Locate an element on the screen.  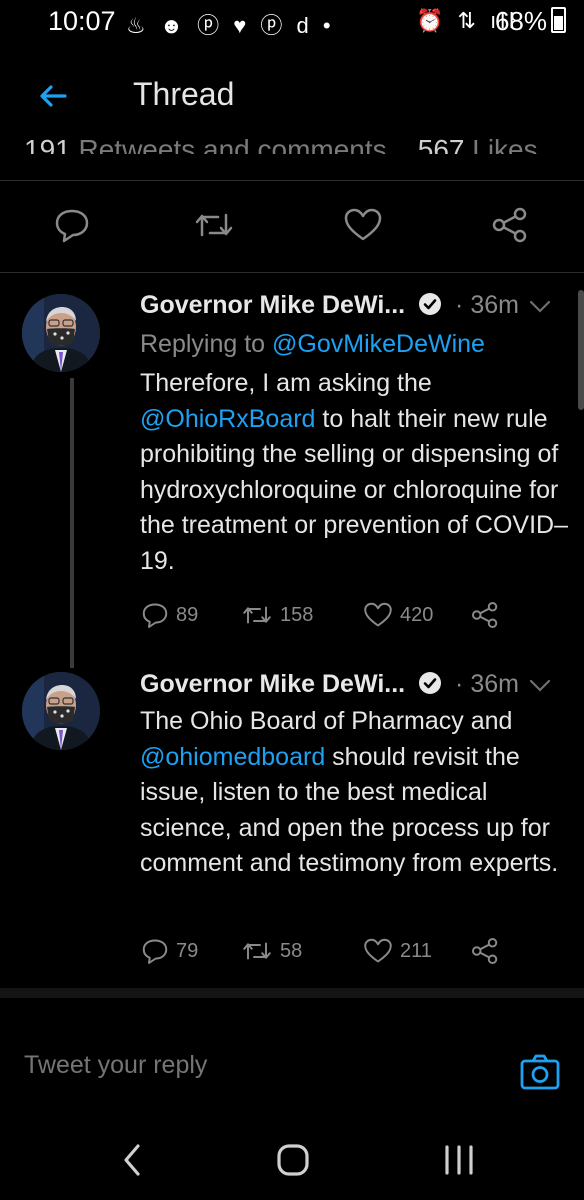
reply-composer is located at coordinates (292, 1070).